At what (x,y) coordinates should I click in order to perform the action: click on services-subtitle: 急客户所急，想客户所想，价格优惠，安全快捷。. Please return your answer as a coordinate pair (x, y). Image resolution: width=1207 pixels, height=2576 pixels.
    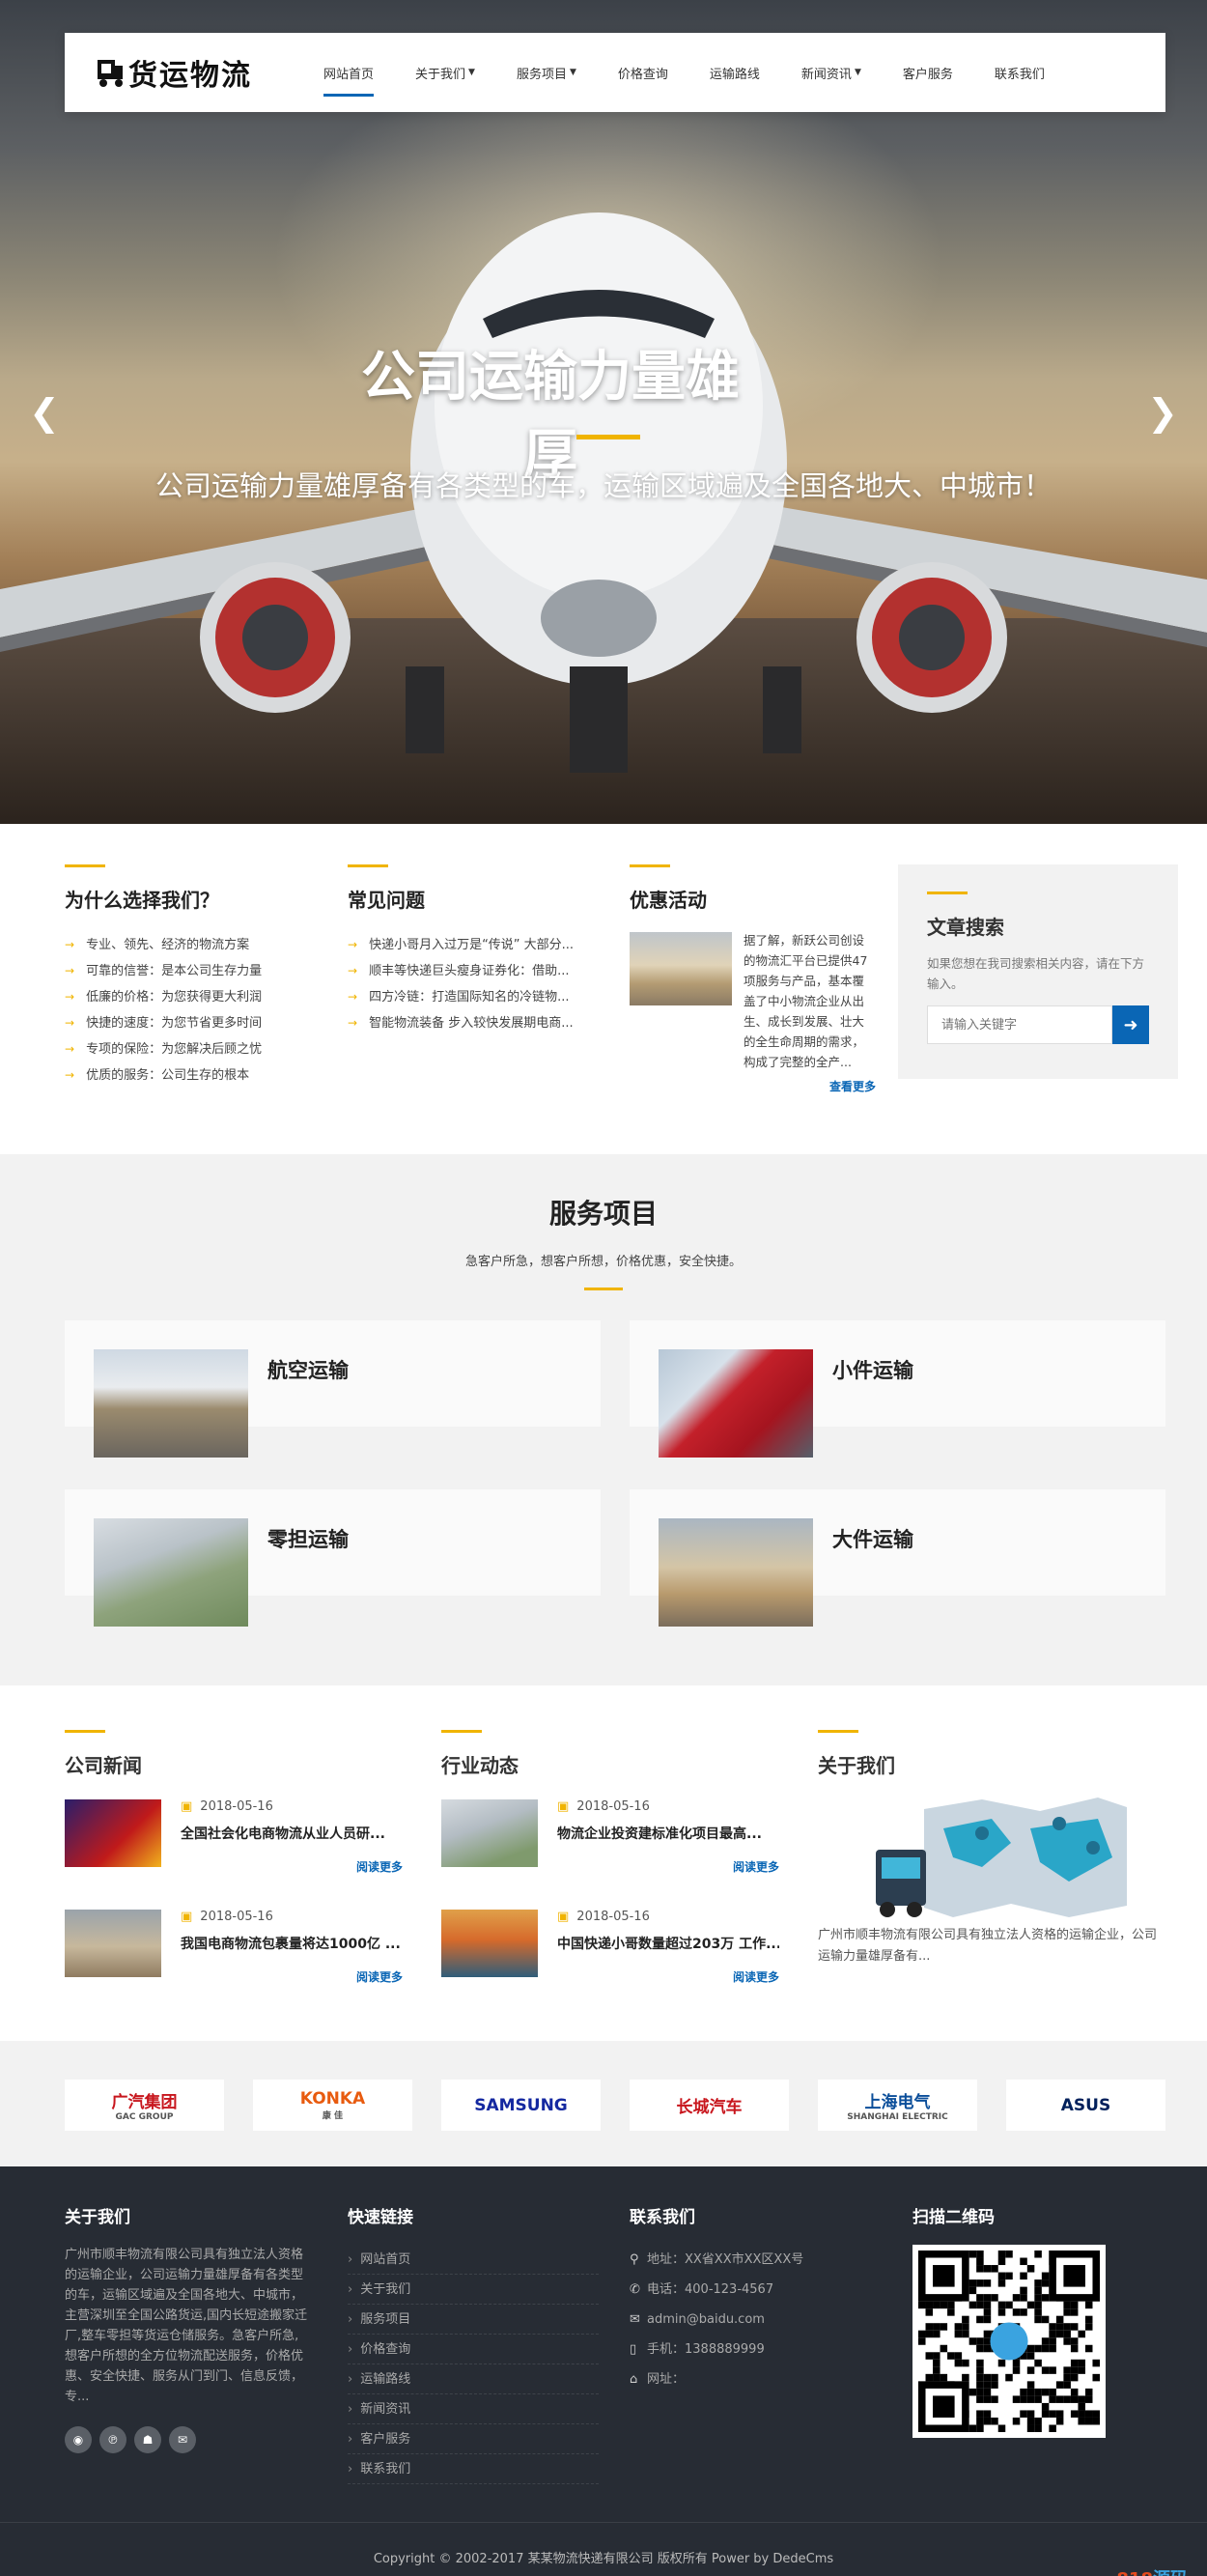
    Looking at the image, I should click on (603, 1262).